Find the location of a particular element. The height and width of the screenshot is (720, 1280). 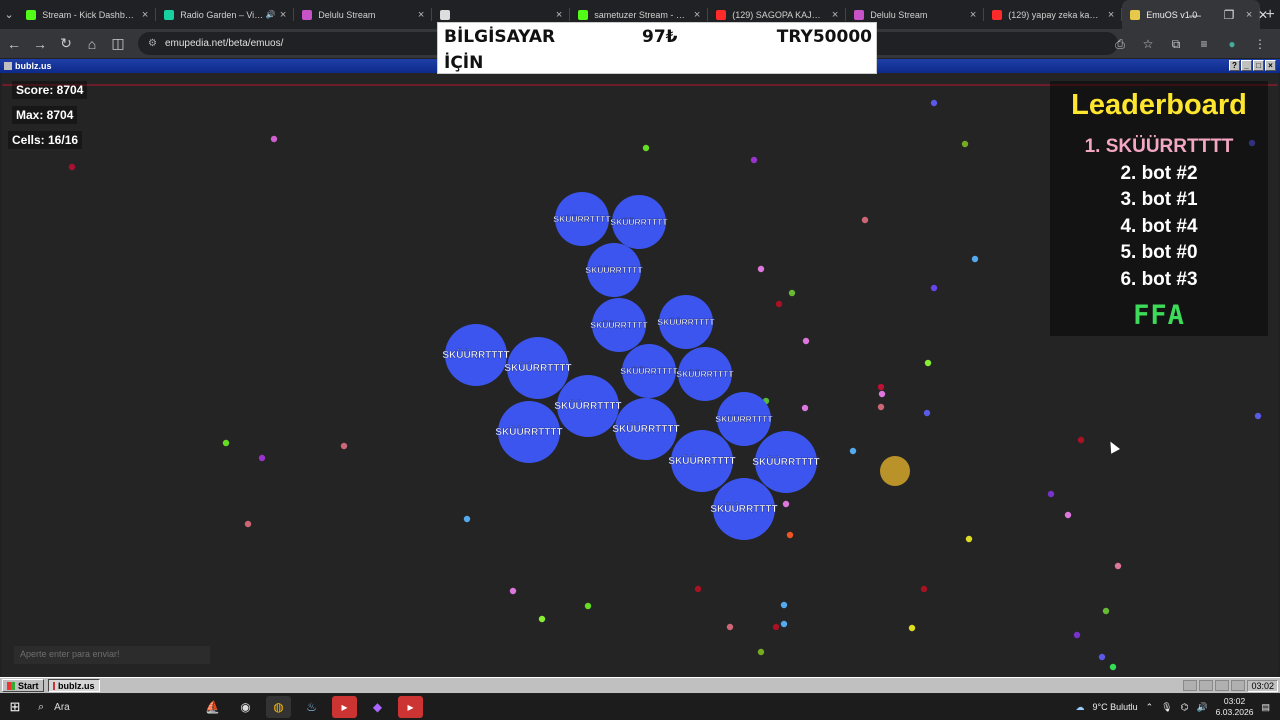

forward-button: → is located at coordinates (40, 44).